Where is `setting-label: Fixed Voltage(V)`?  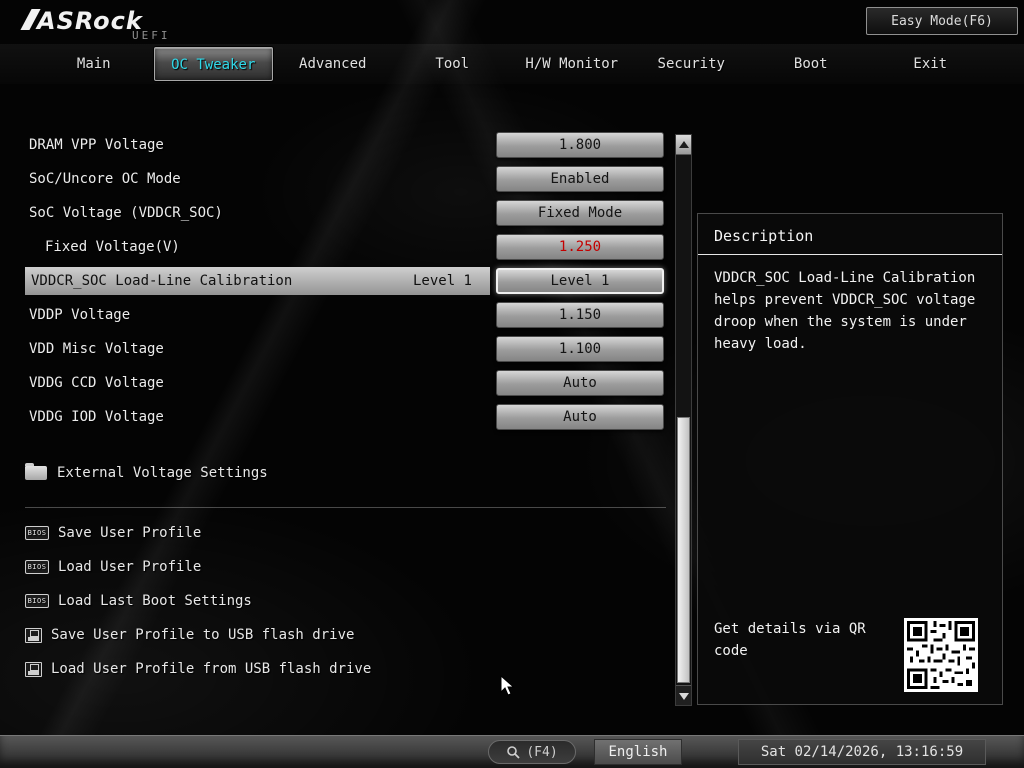
setting-label: Fixed Voltage(V) is located at coordinates (112, 247).